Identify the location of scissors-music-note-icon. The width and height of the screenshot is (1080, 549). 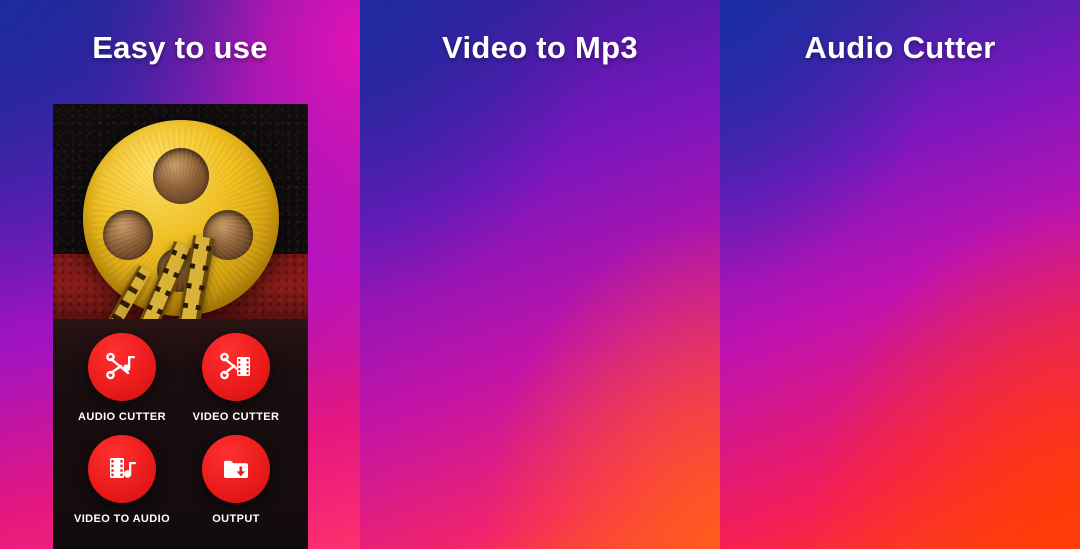
(120, 366).